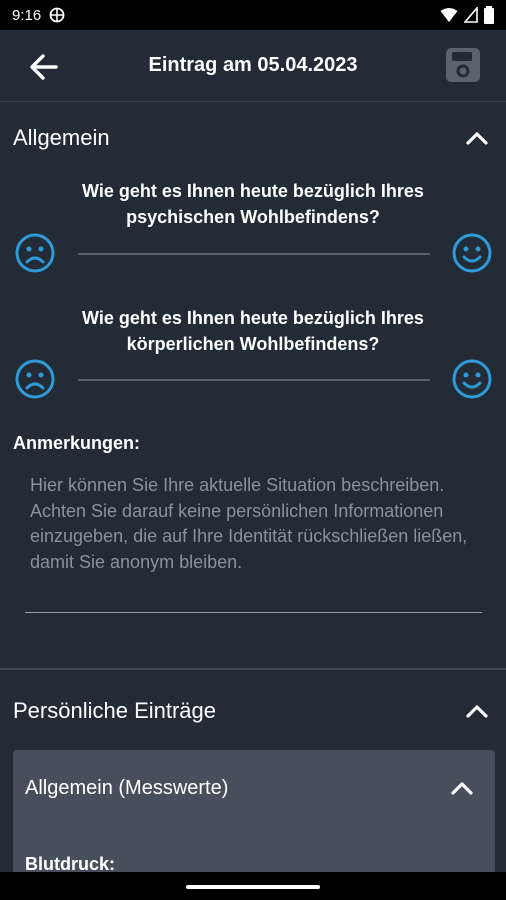 This screenshot has height=900, width=506. I want to click on slider-physical, so click(253, 380).